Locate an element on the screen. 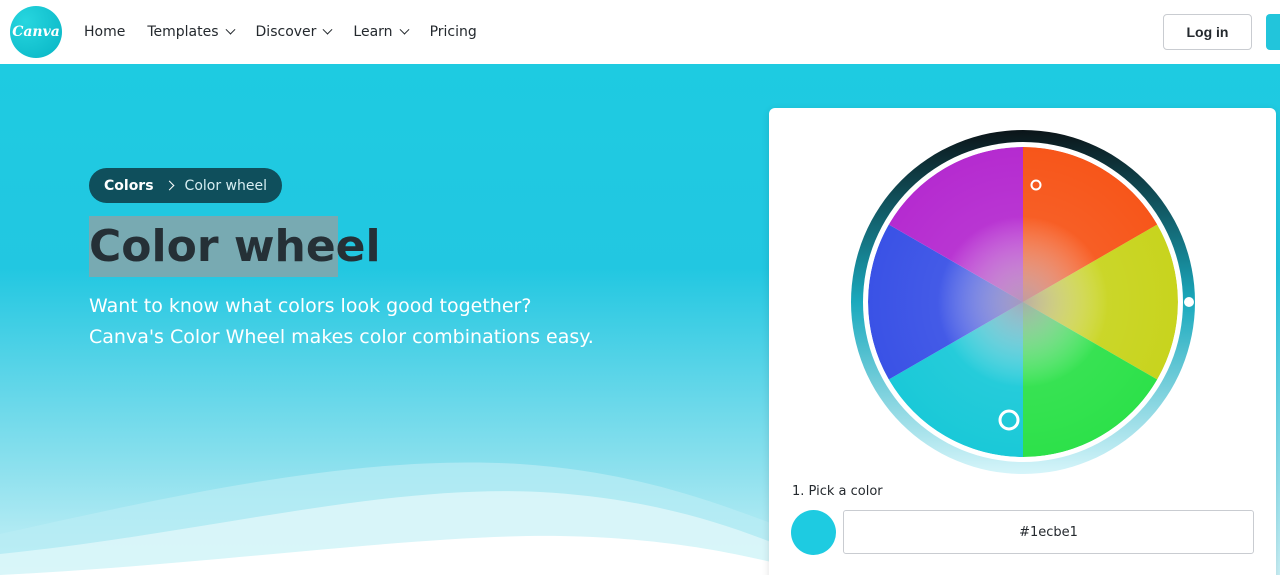 The image size is (1280, 575). main-nav: Home Templates Discover Learn Pricing is located at coordinates (280, 32).